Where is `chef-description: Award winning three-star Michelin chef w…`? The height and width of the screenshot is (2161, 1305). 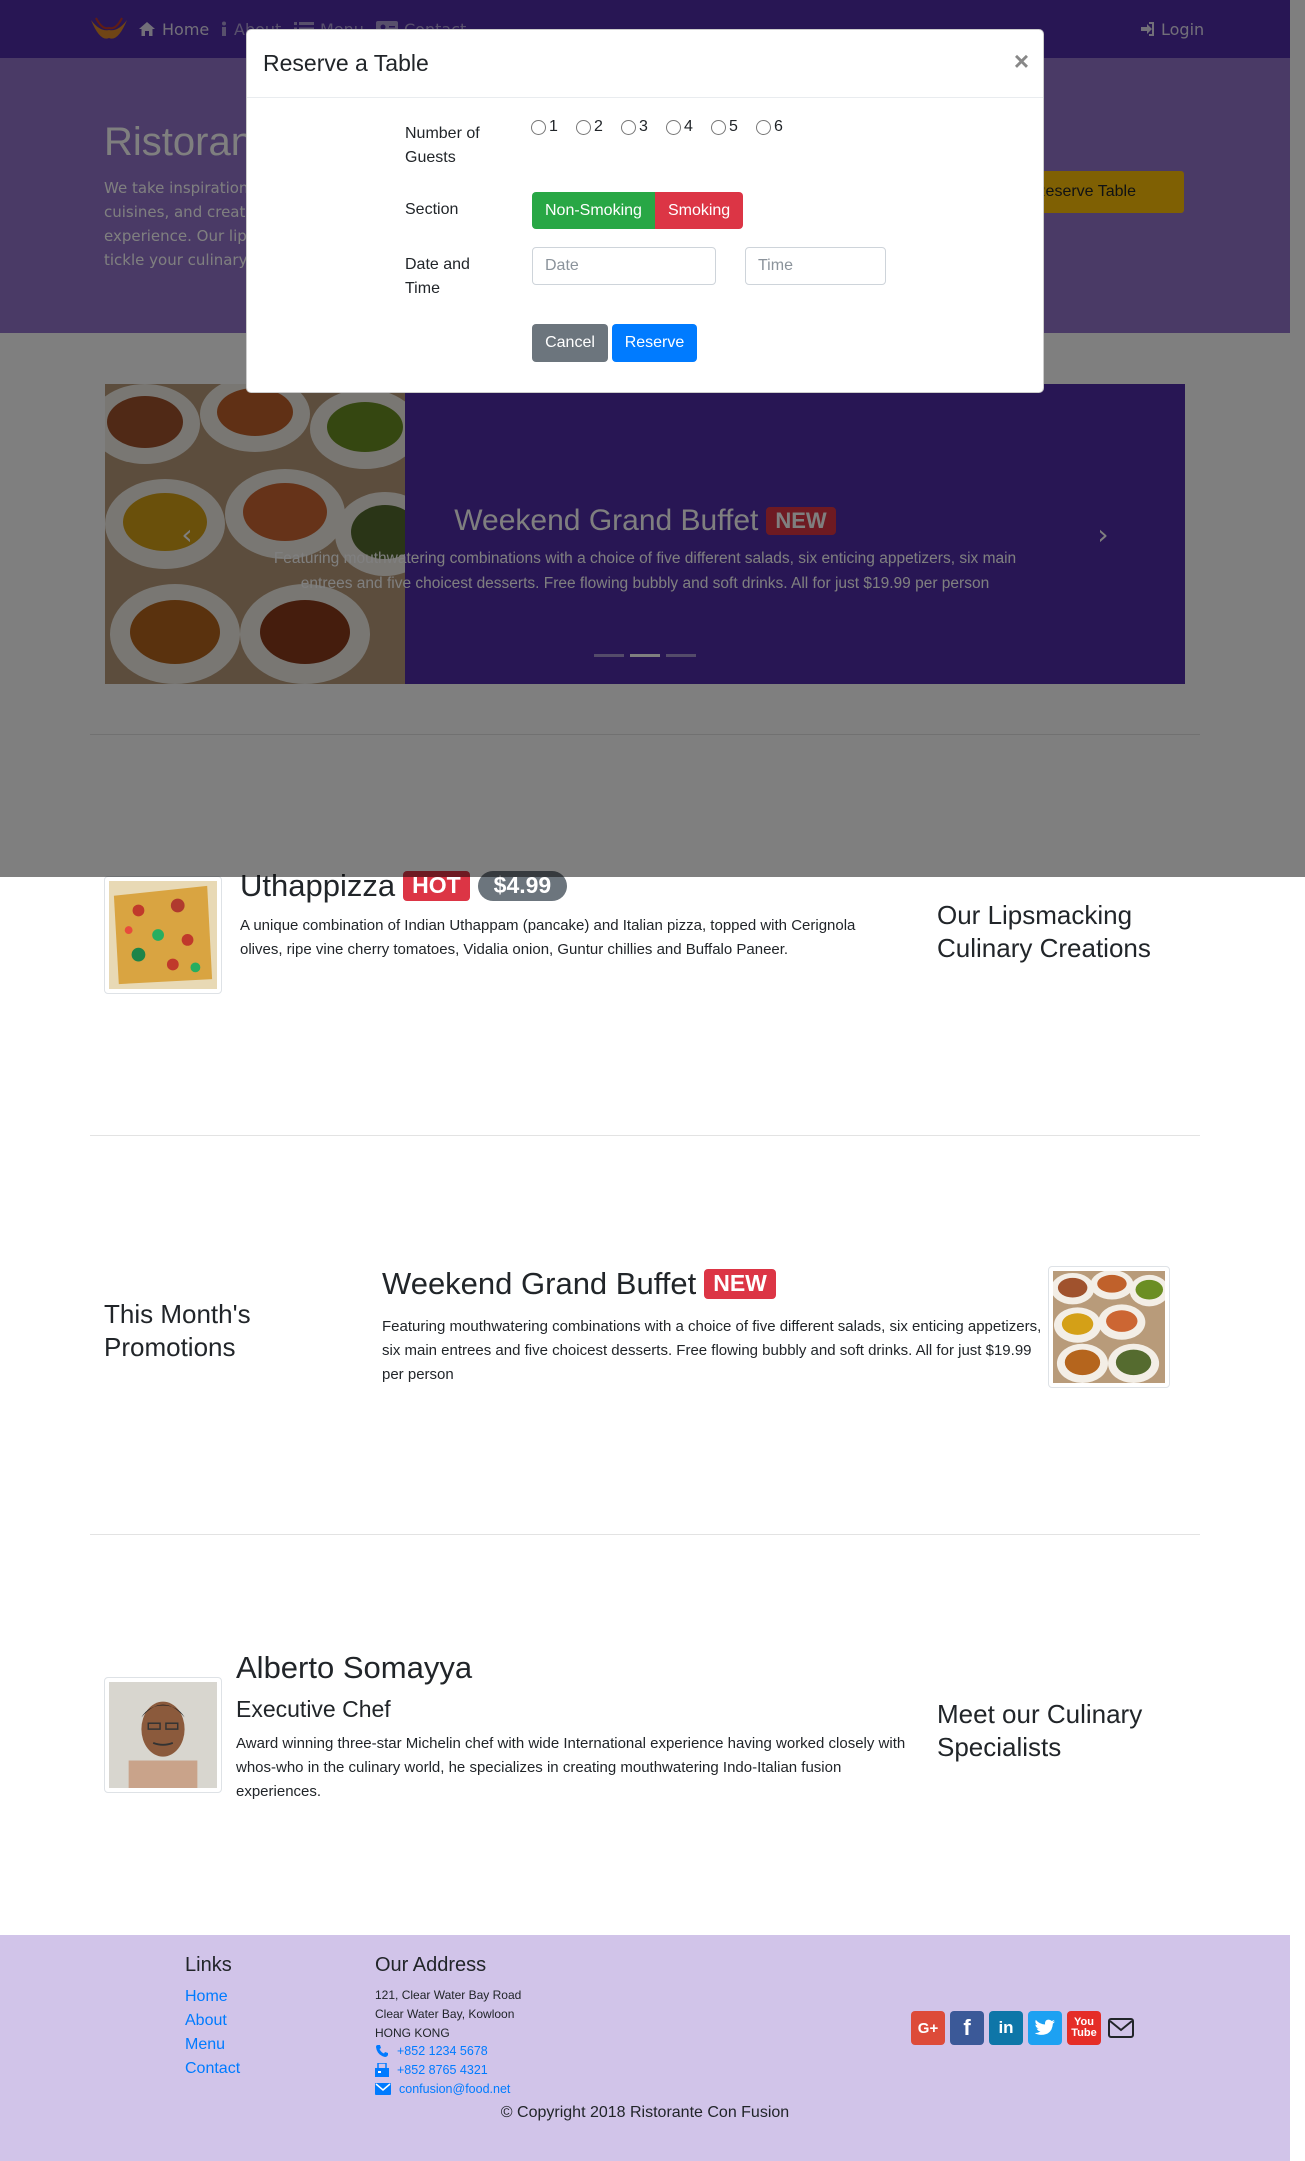
chef-description: Award winning three-star Michelin chef w… is located at coordinates (571, 1767).